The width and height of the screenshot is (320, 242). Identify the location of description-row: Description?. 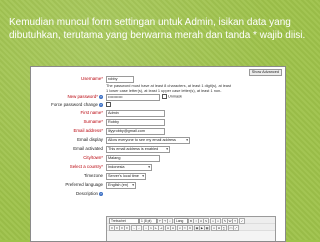
(158, 194).